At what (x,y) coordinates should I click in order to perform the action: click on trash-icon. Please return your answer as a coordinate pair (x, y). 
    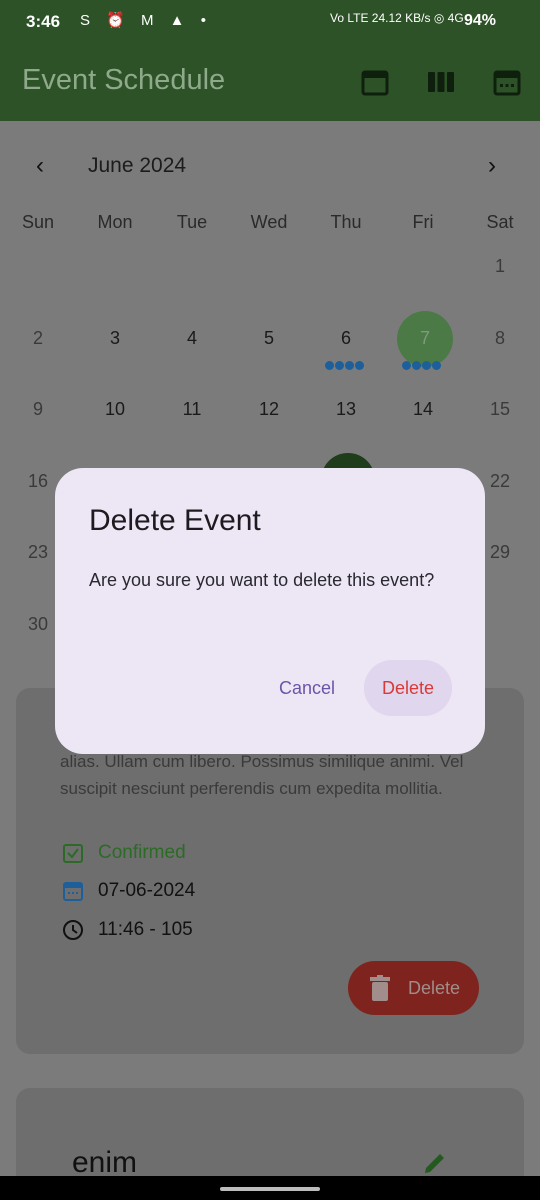
    Looking at the image, I should click on (380, 988).